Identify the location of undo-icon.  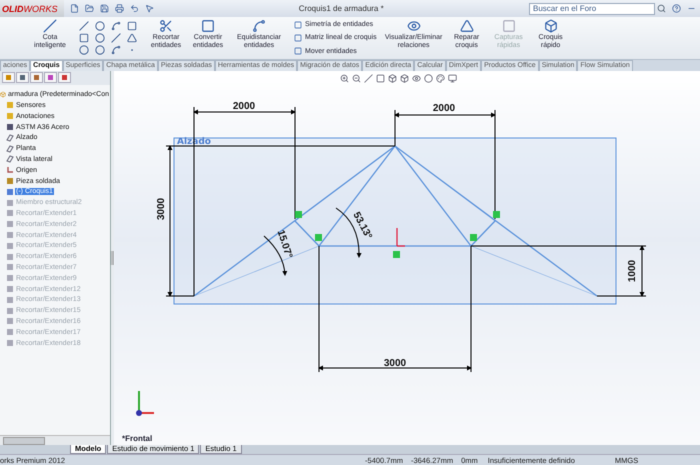
(134, 8).